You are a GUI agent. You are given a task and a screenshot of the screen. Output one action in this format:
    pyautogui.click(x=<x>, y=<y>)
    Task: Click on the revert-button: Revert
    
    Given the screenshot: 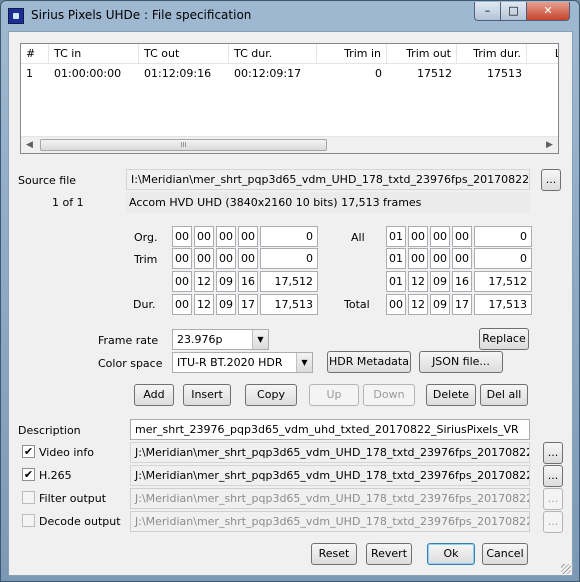 What is the action you would take?
    pyautogui.click(x=389, y=554)
    